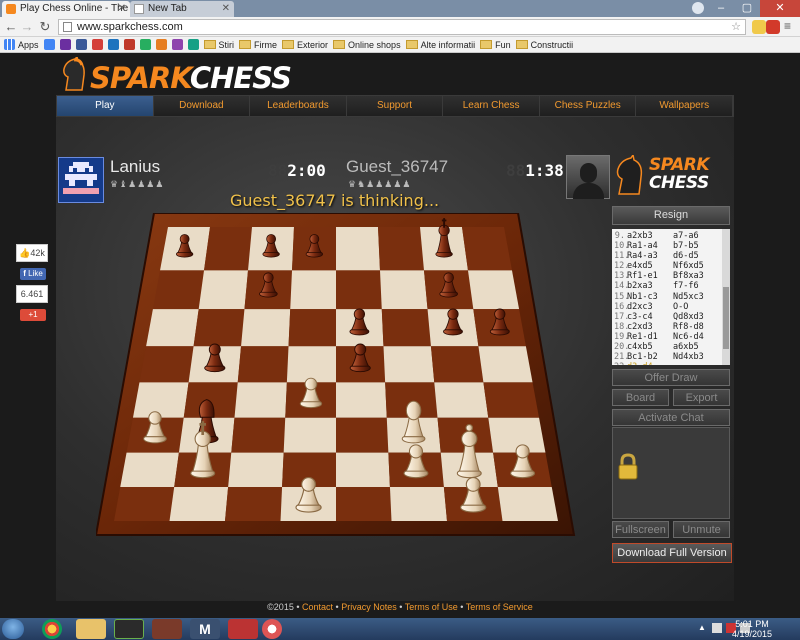 Image resolution: width=800 pixels, height=640 pixels. I want to click on move-row: 9. a2xb3 a7-a6, so click(672, 236).